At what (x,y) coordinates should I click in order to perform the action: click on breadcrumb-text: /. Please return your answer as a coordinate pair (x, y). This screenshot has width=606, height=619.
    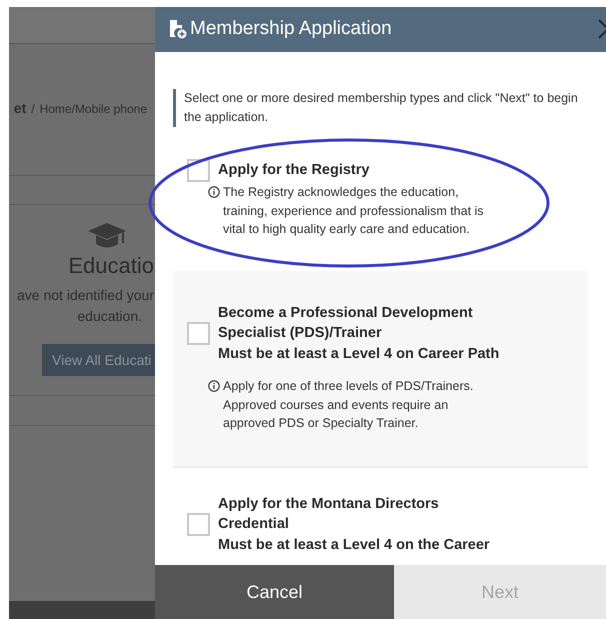
    Looking at the image, I should click on (33, 109).